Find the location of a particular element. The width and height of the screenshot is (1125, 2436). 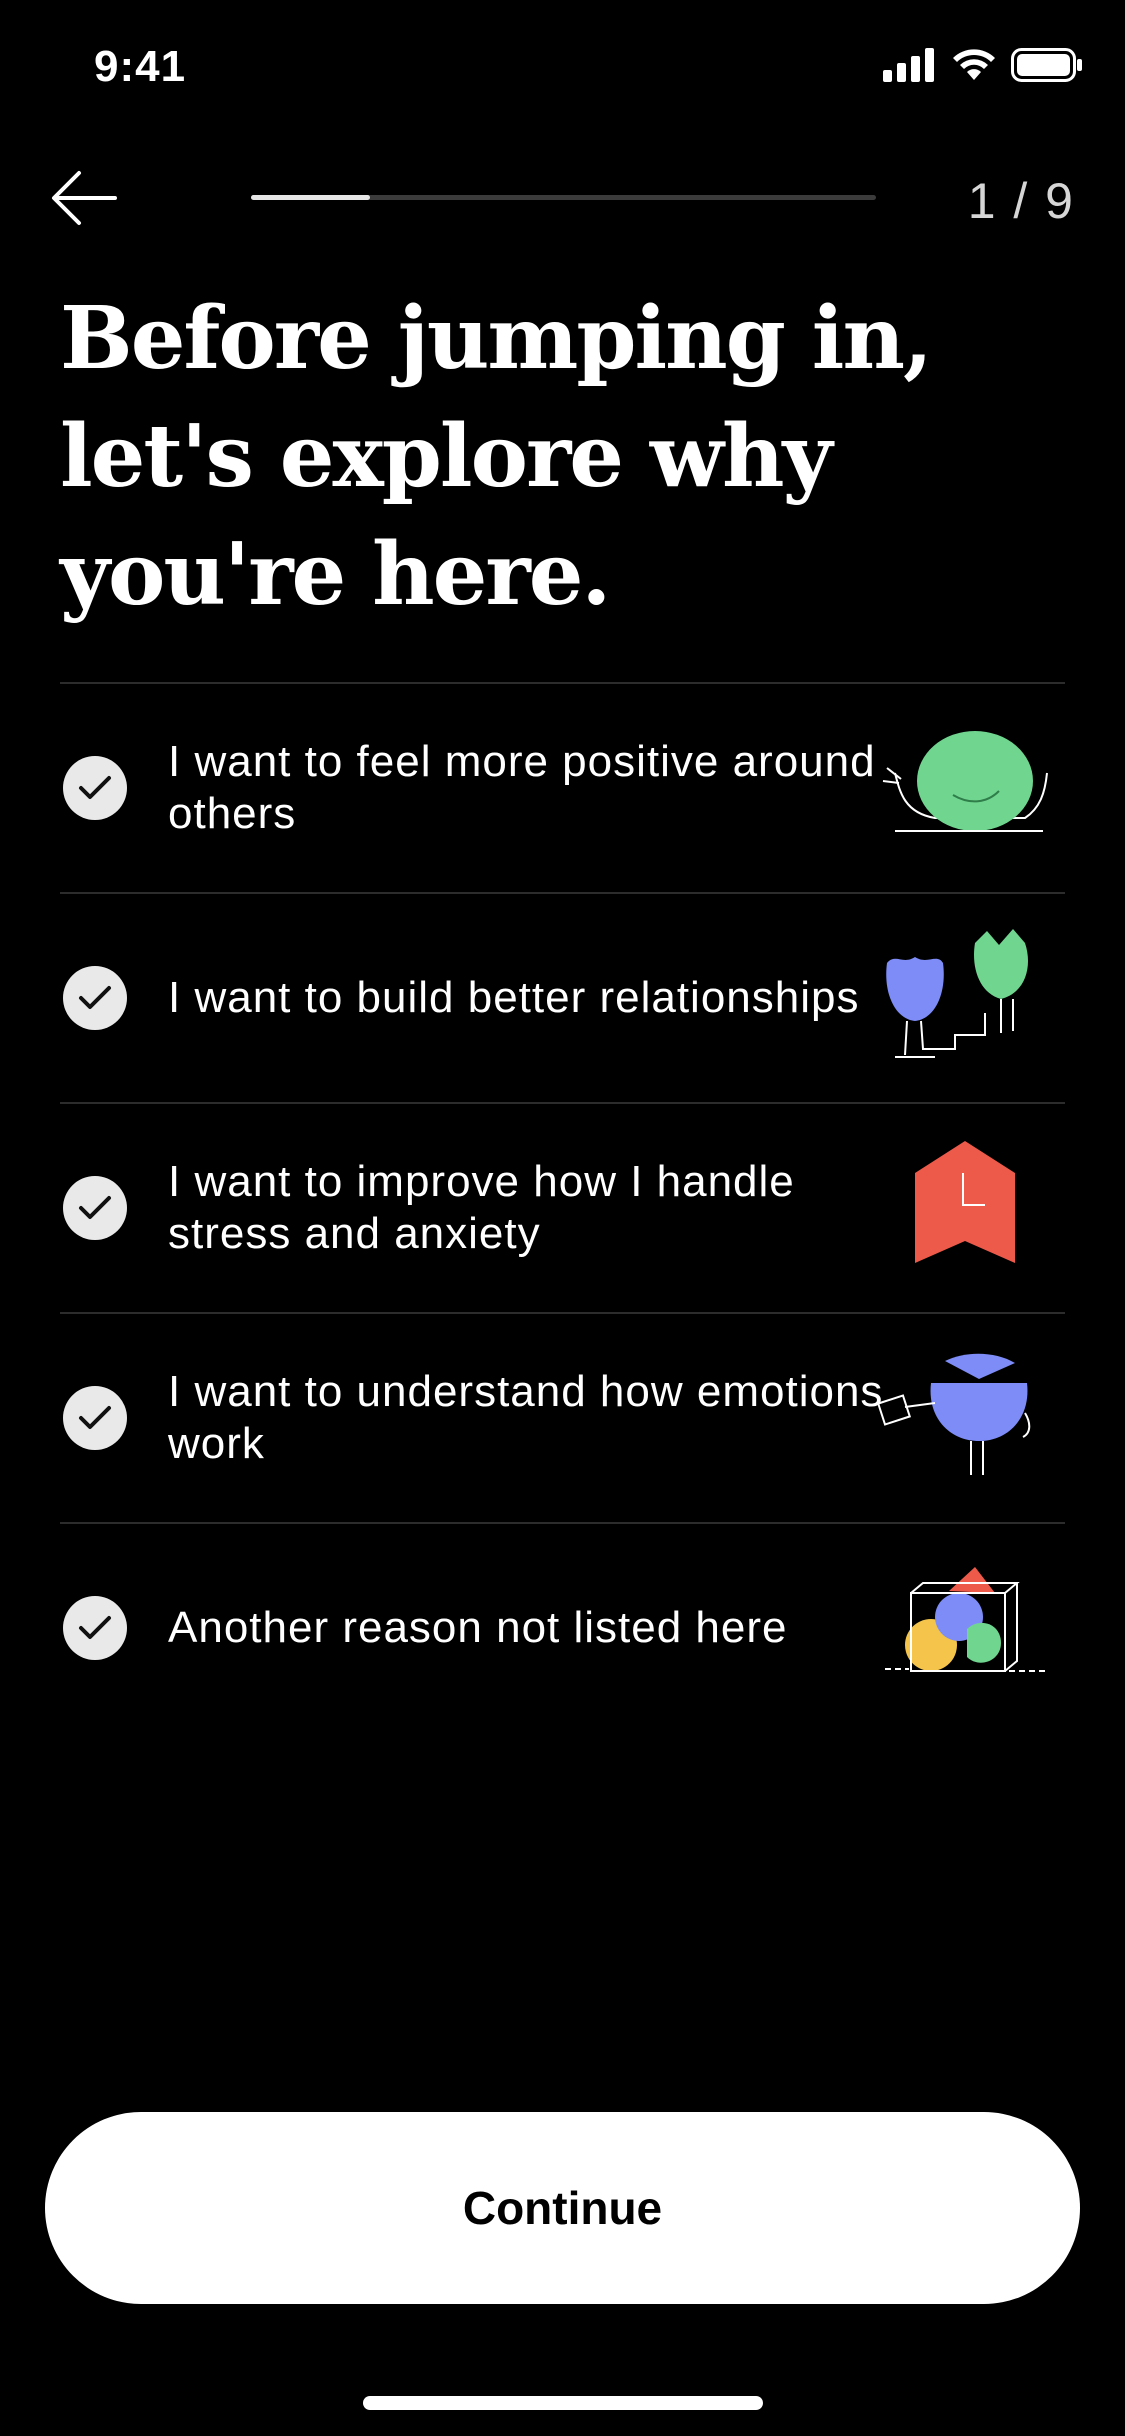

status-time: 9:41 is located at coordinates (140, 66).